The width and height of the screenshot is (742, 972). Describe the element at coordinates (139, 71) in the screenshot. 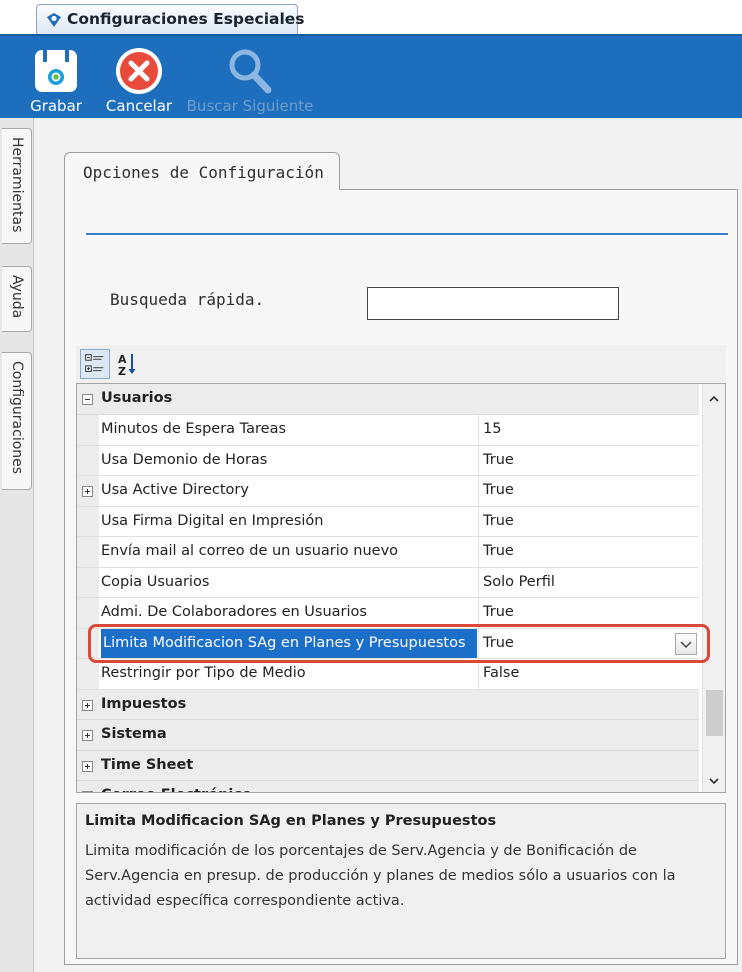

I see `cancel-icon` at that location.